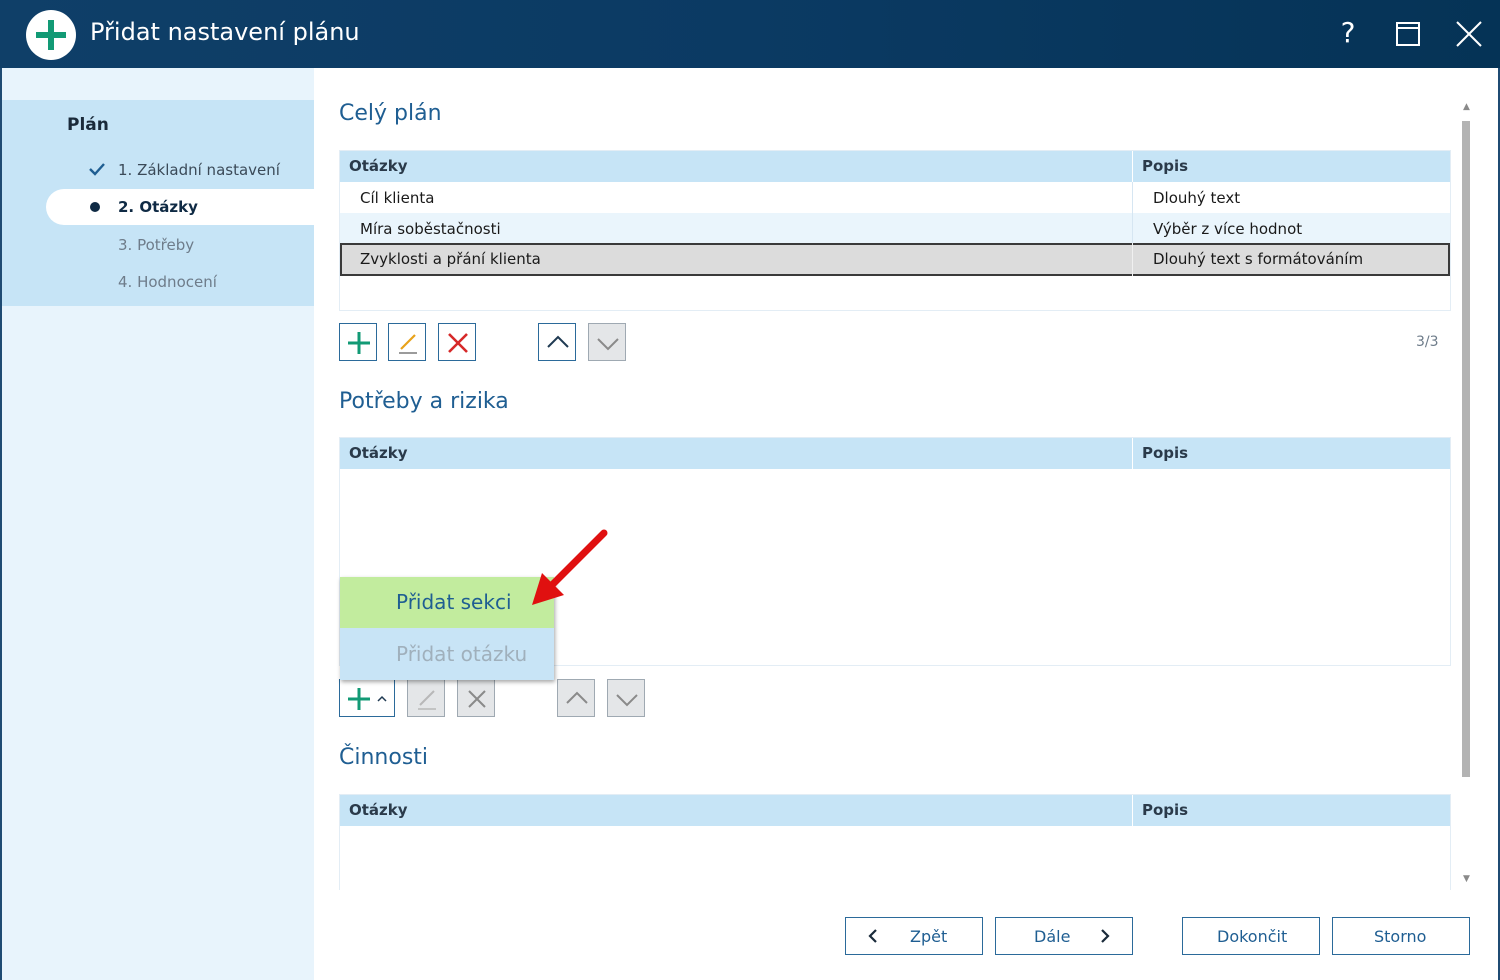 The width and height of the screenshot is (1500, 980). I want to click on section-title-needs-risks: Potřeby a rizika, so click(424, 401).